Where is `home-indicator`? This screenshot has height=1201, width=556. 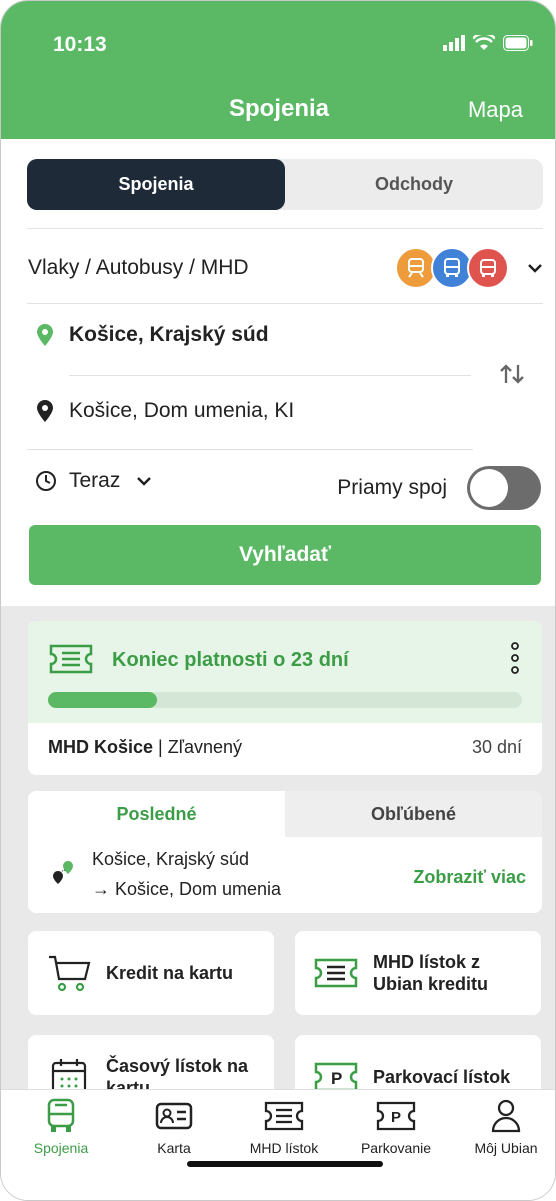 home-indicator is located at coordinates (285, 1164).